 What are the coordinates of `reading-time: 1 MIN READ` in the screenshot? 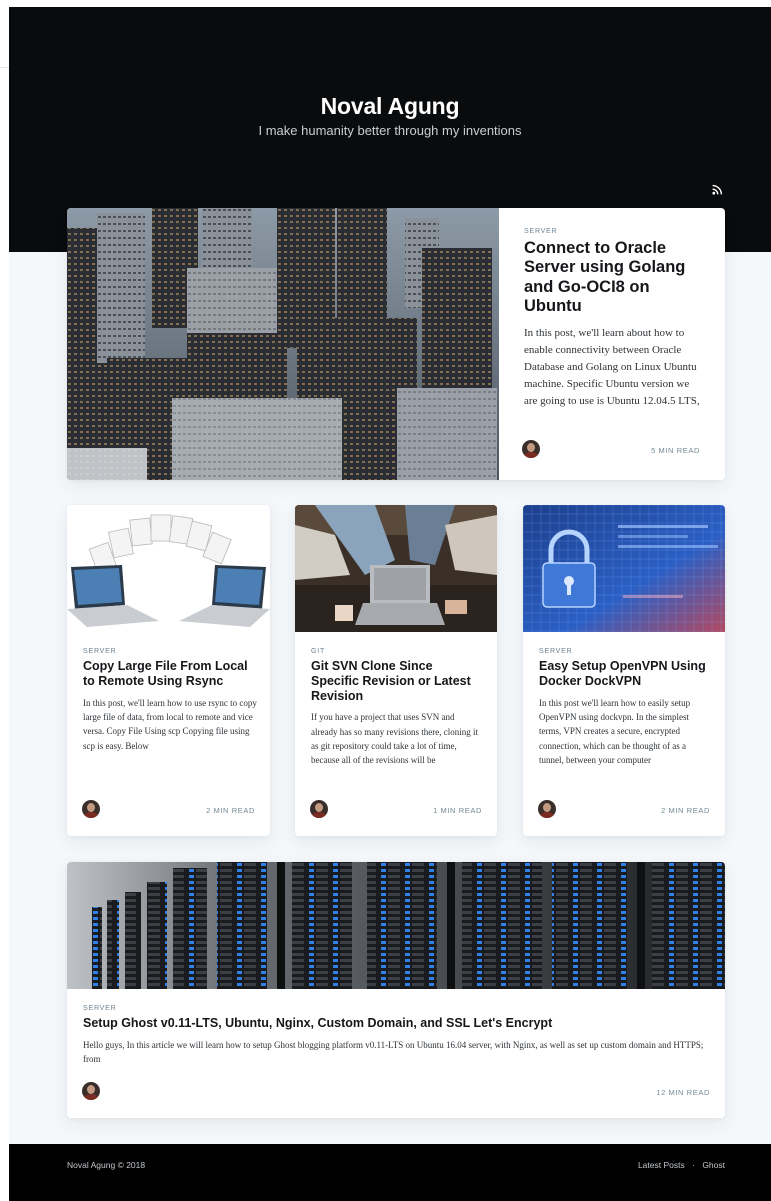 It's located at (457, 810).